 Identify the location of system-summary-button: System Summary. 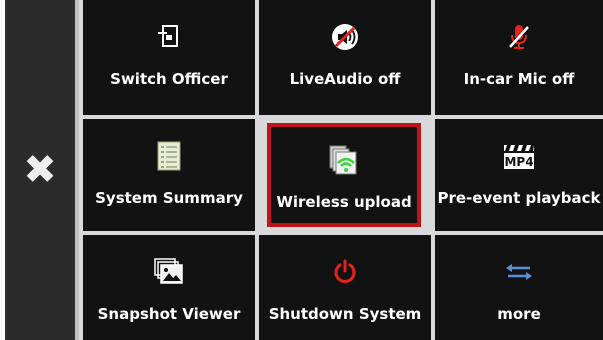
(169, 175).